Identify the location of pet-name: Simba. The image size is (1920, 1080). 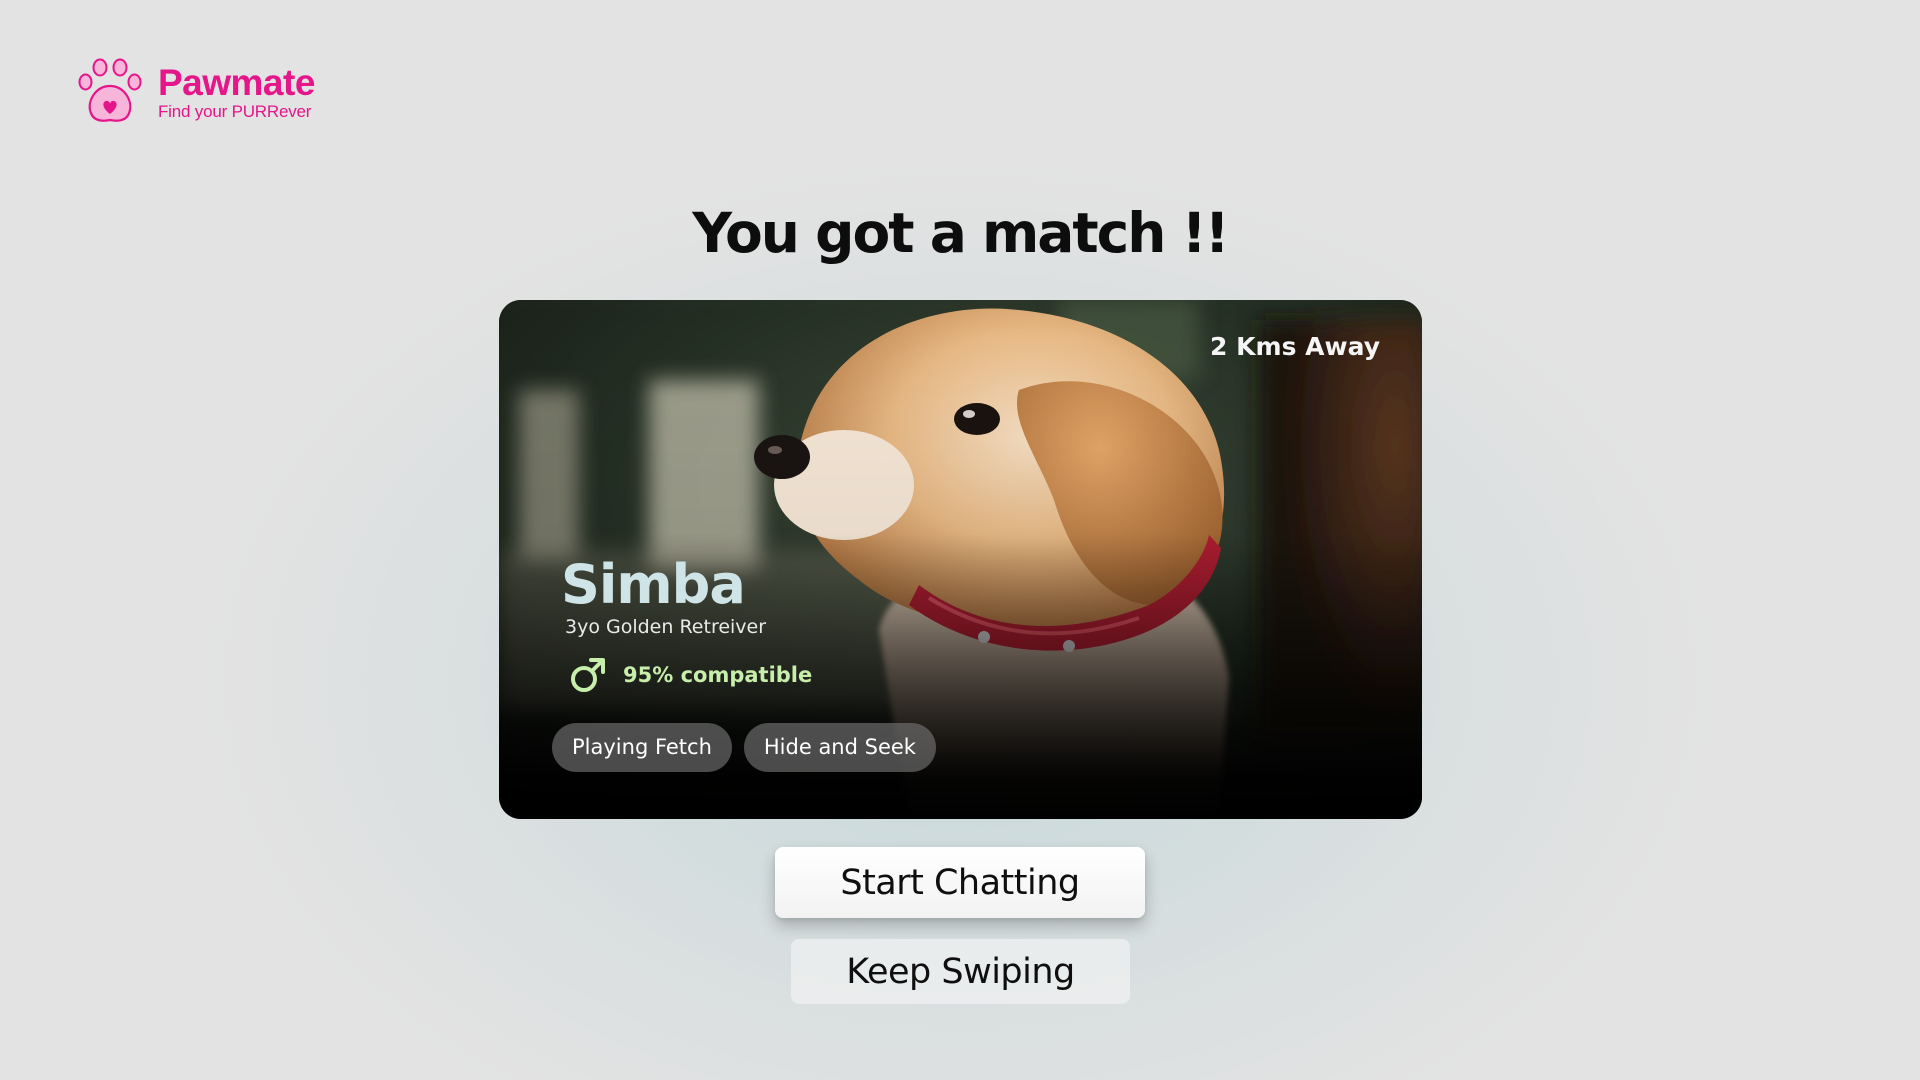
(653, 584).